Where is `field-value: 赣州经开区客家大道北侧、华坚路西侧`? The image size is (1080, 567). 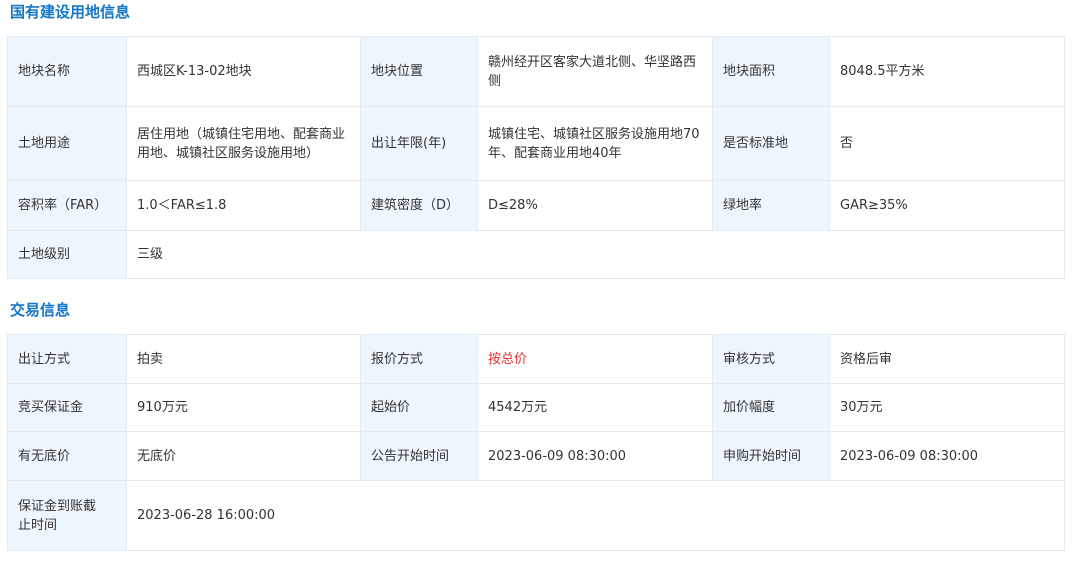 field-value: 赣州经开区客家大道北侧、华坚路西侧 is located at coordinates (595, 71).